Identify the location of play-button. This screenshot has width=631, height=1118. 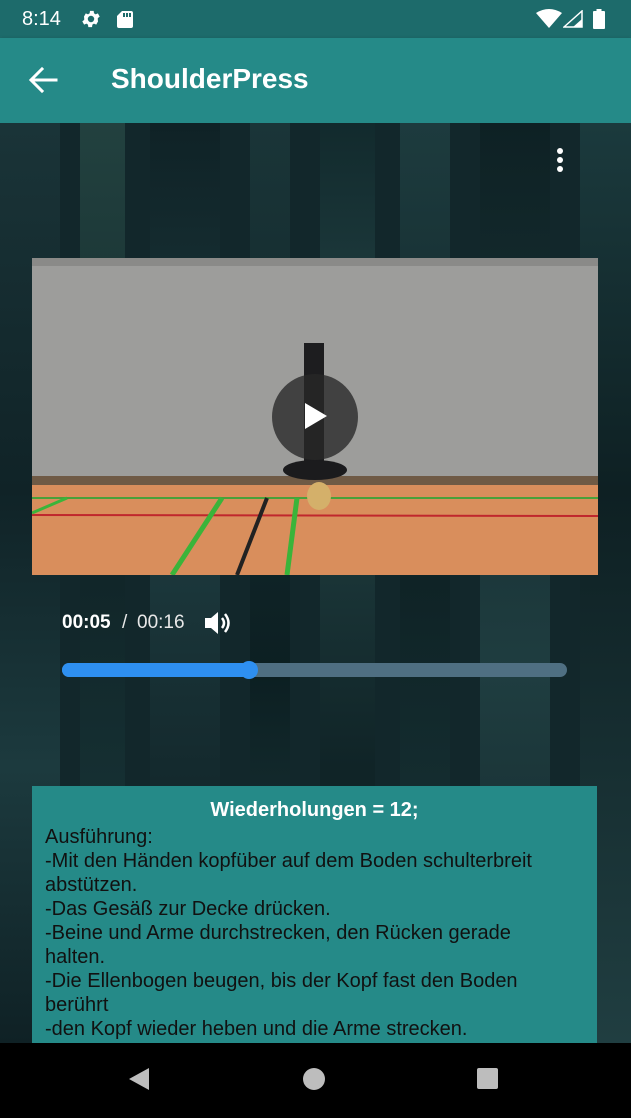
(315, 417).